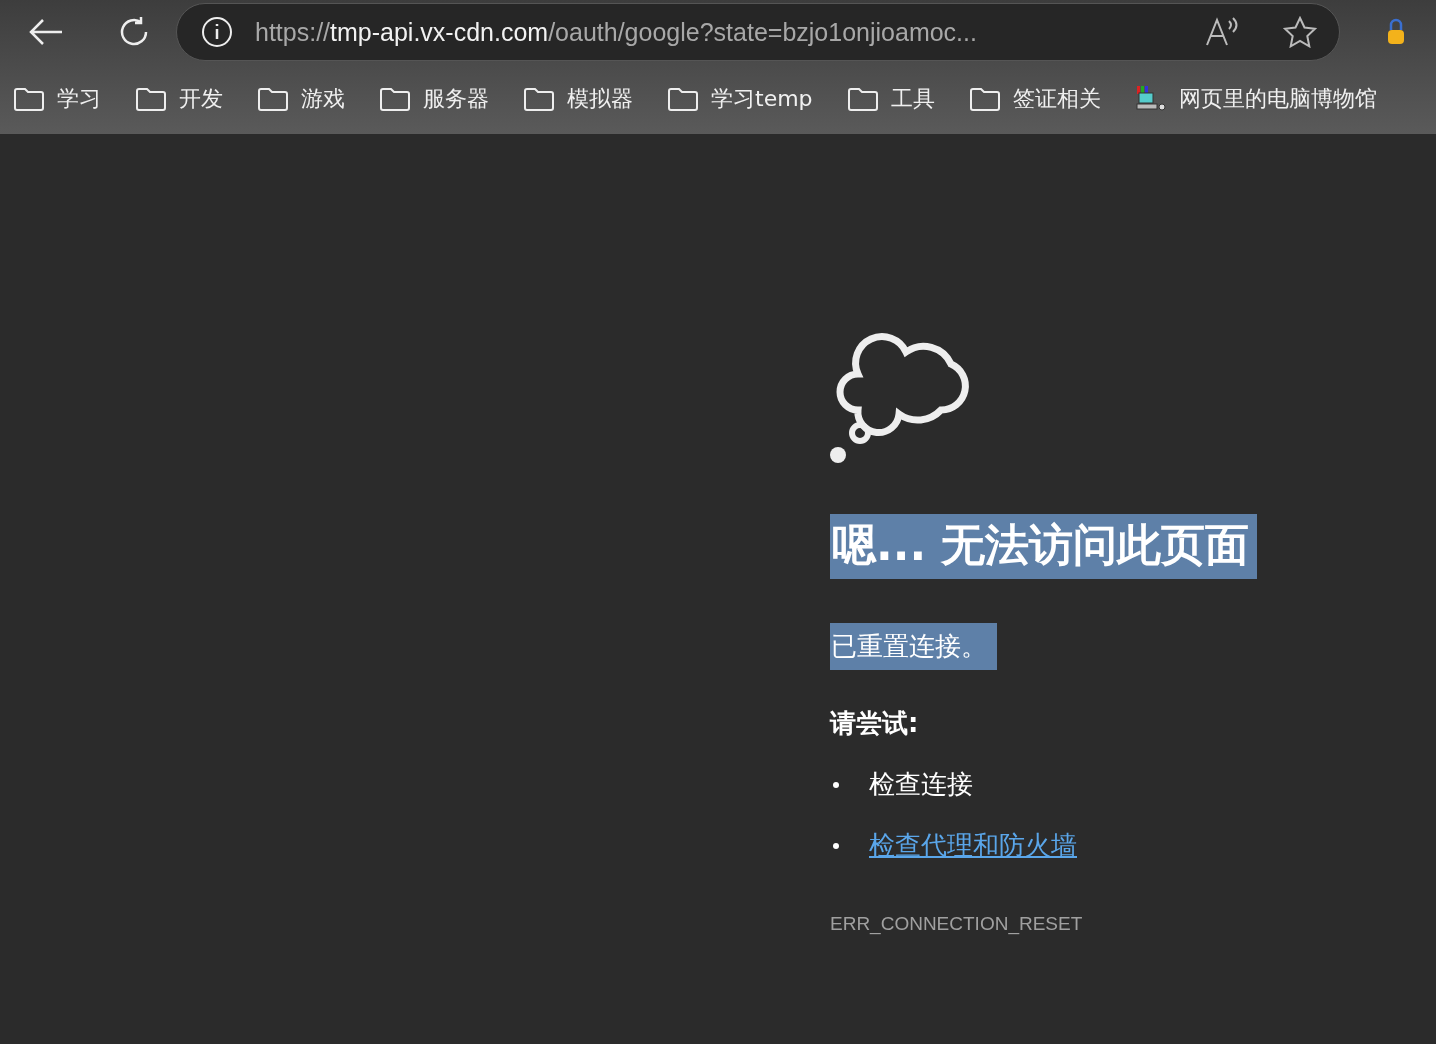  I want to click on bookmark-item: 学习temp, so click(740, 99).